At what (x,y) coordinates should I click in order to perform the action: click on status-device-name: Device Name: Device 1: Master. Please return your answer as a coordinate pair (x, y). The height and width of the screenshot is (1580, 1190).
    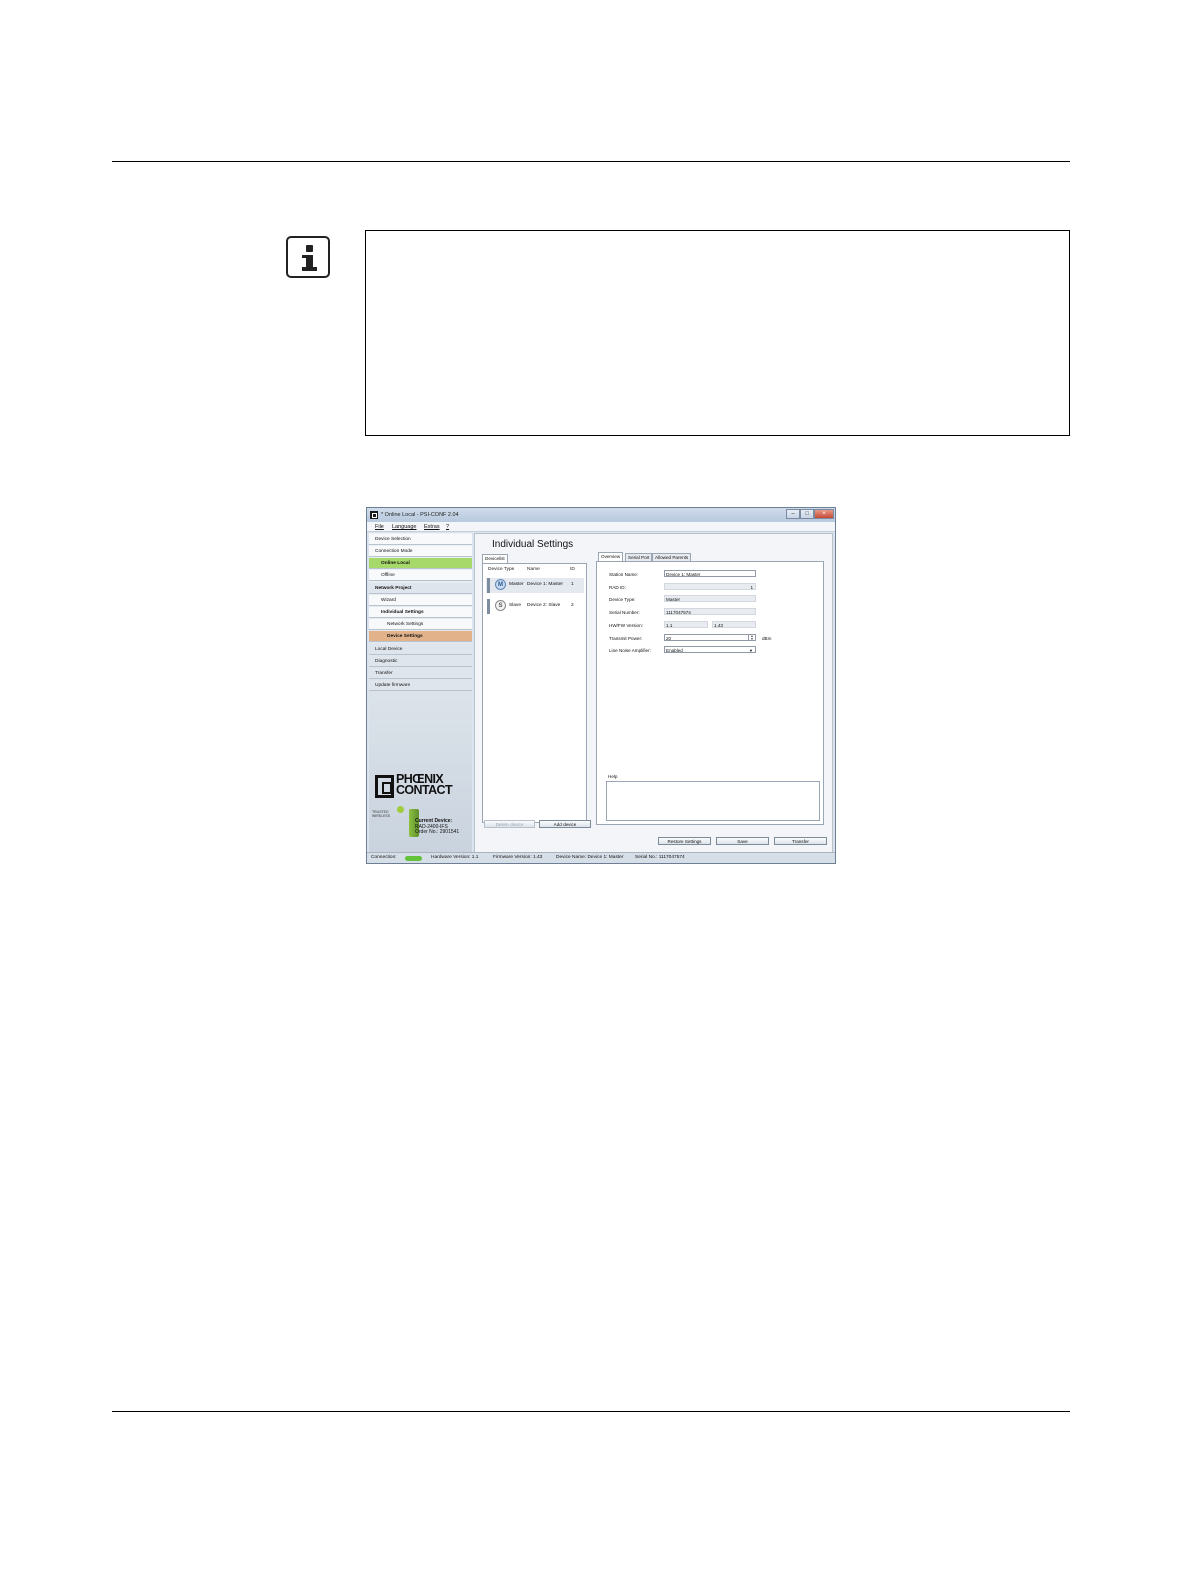
    Looking at the image, I should click on (590, 857).